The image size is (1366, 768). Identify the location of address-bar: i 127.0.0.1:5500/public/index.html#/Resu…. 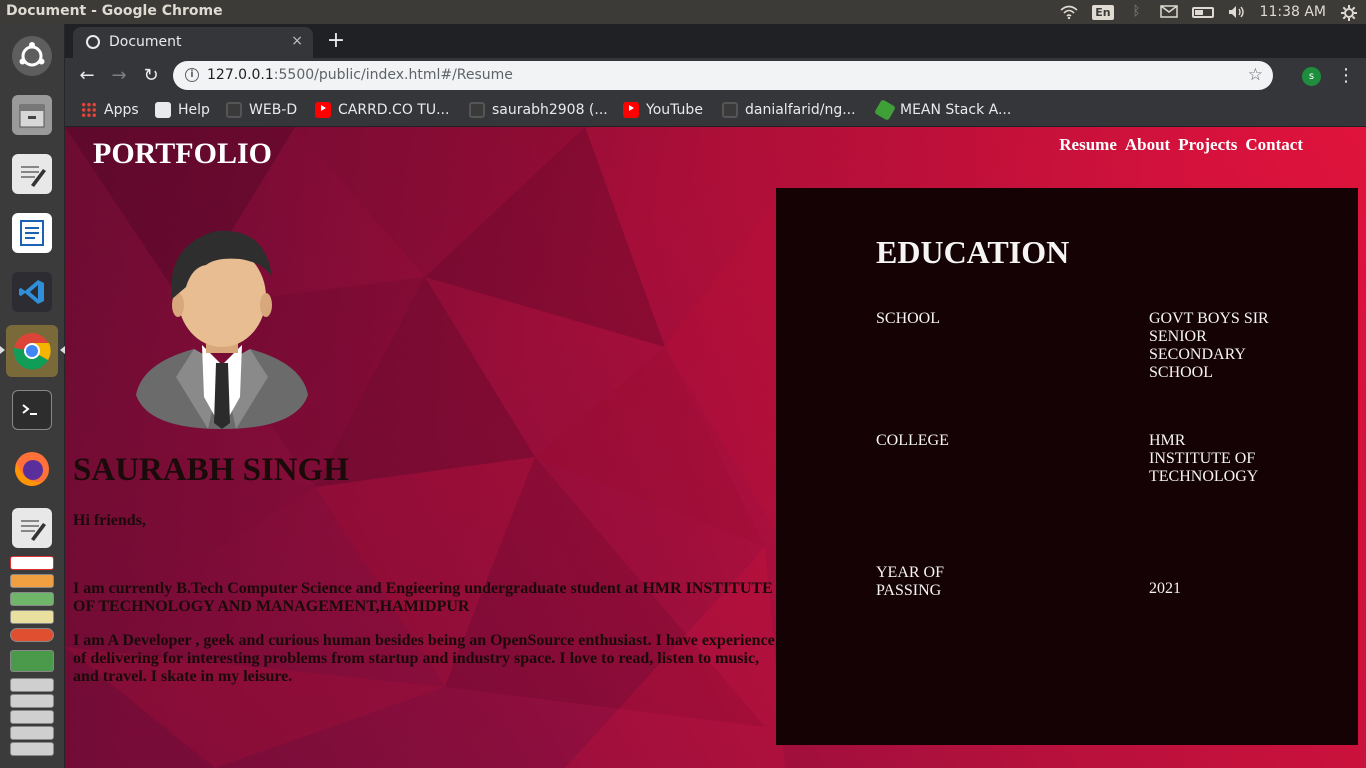
(723, 75).